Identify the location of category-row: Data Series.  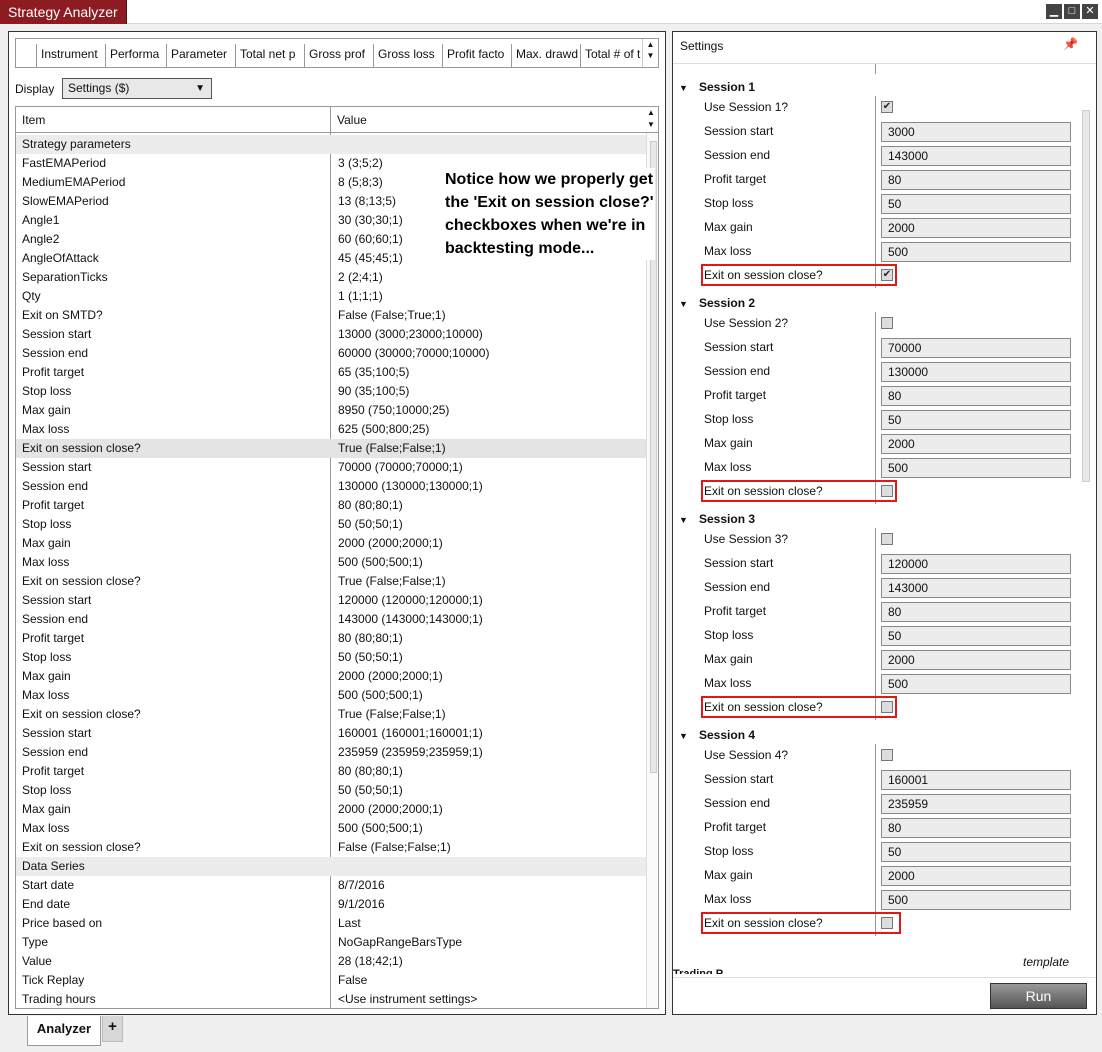
(331, 866).